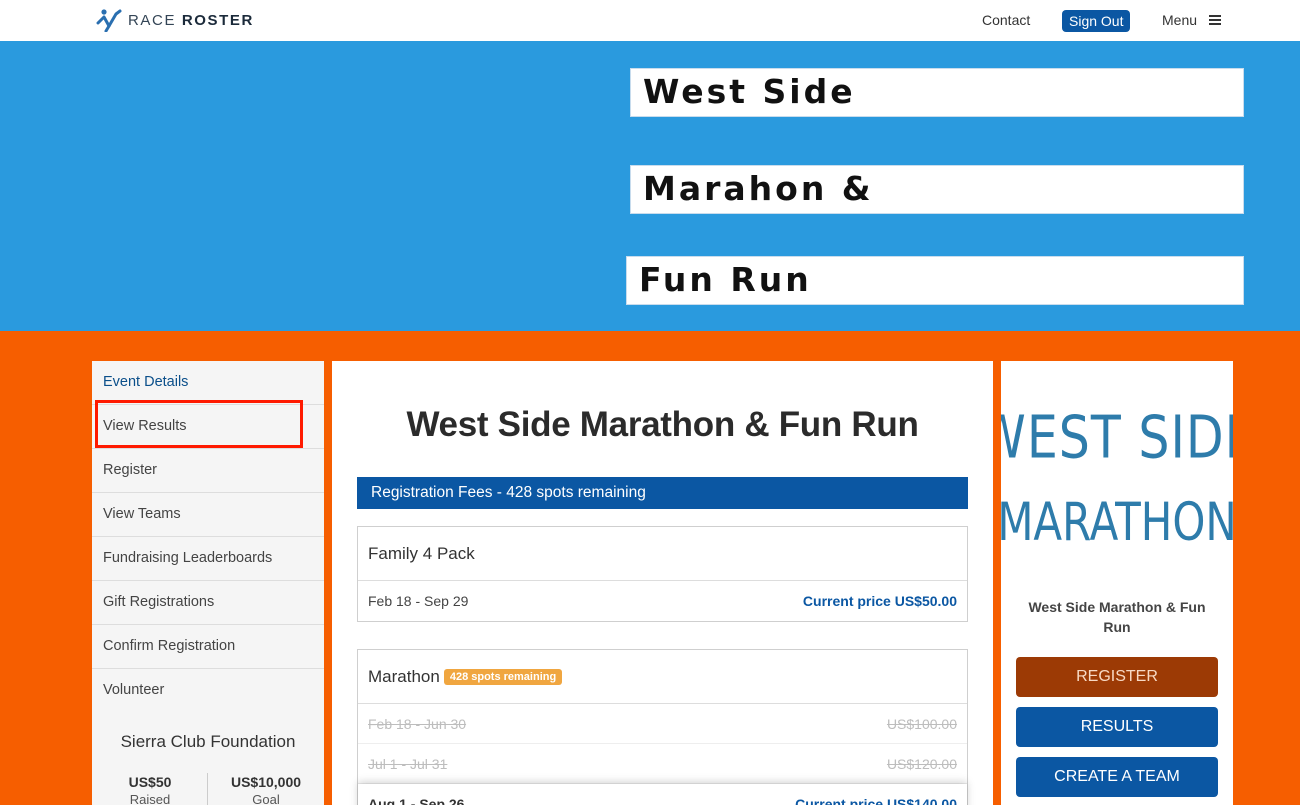  I want to click on register-button: REGISTER, so click(1117, 677).